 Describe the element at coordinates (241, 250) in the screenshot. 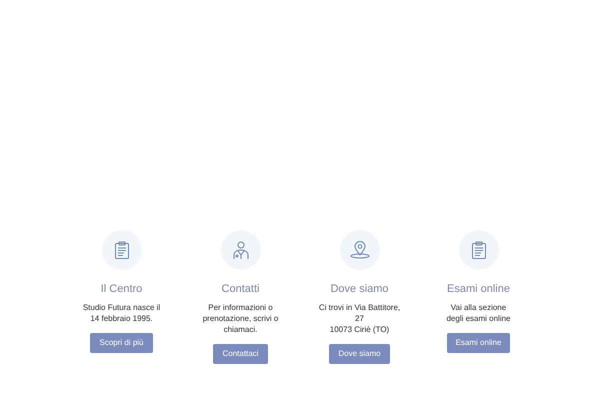

I see `doctor-icon` at that location.